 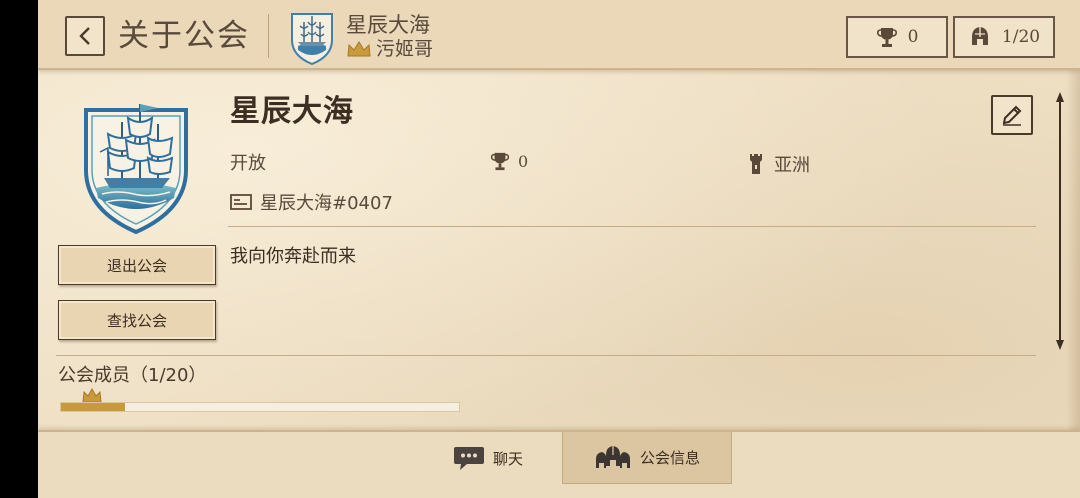 What do you see at coordinates (292, 111) in the screenshot?
I see `guild-name: 星辰大海` at bounding box center [292, 111].